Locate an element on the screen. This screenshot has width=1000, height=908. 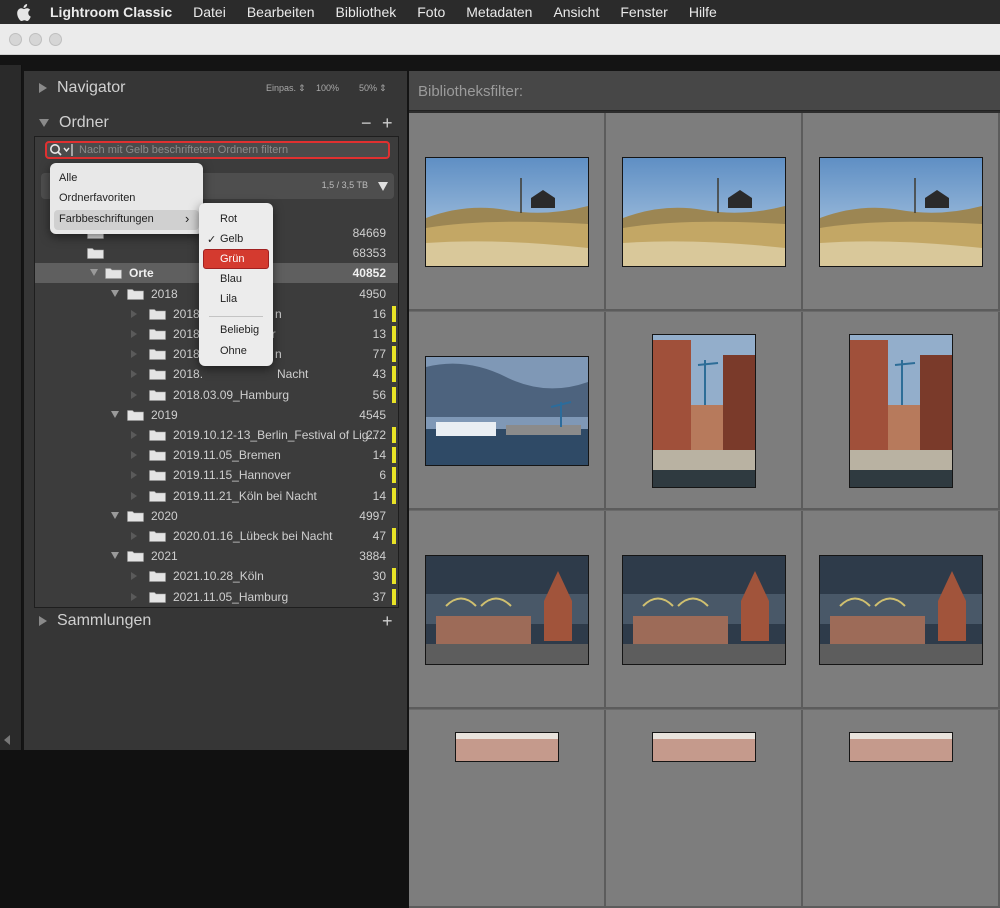
menu-item-beliebig: Beliebig is located at coordinates (239, 330).